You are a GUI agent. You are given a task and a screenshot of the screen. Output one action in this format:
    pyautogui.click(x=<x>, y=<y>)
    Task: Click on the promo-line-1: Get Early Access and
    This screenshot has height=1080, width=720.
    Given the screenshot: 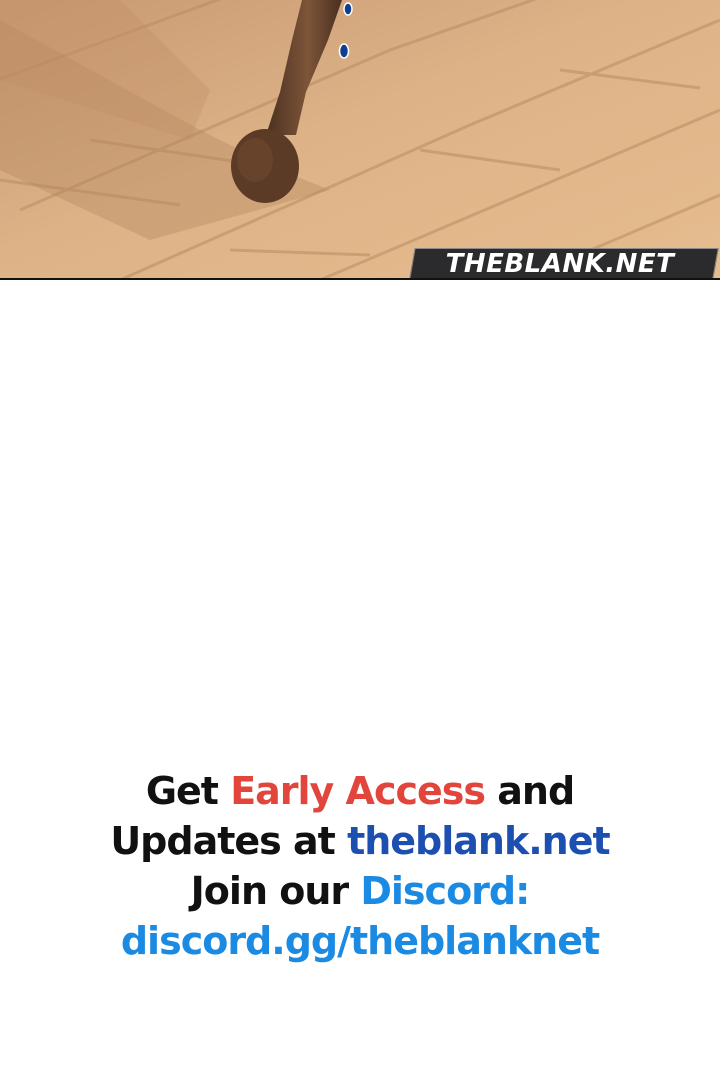 What is the action you would take?
    pyautogui.click(x=360, y=791)
    